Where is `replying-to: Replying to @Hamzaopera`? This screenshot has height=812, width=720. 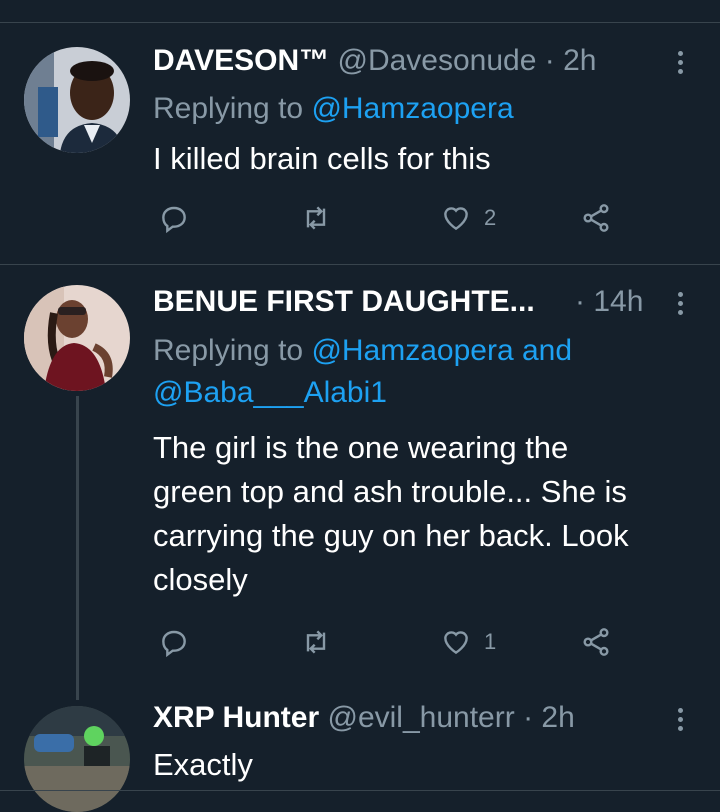
replying-to: Replying to @Hamzaopera is located at coordinates (333, 108).